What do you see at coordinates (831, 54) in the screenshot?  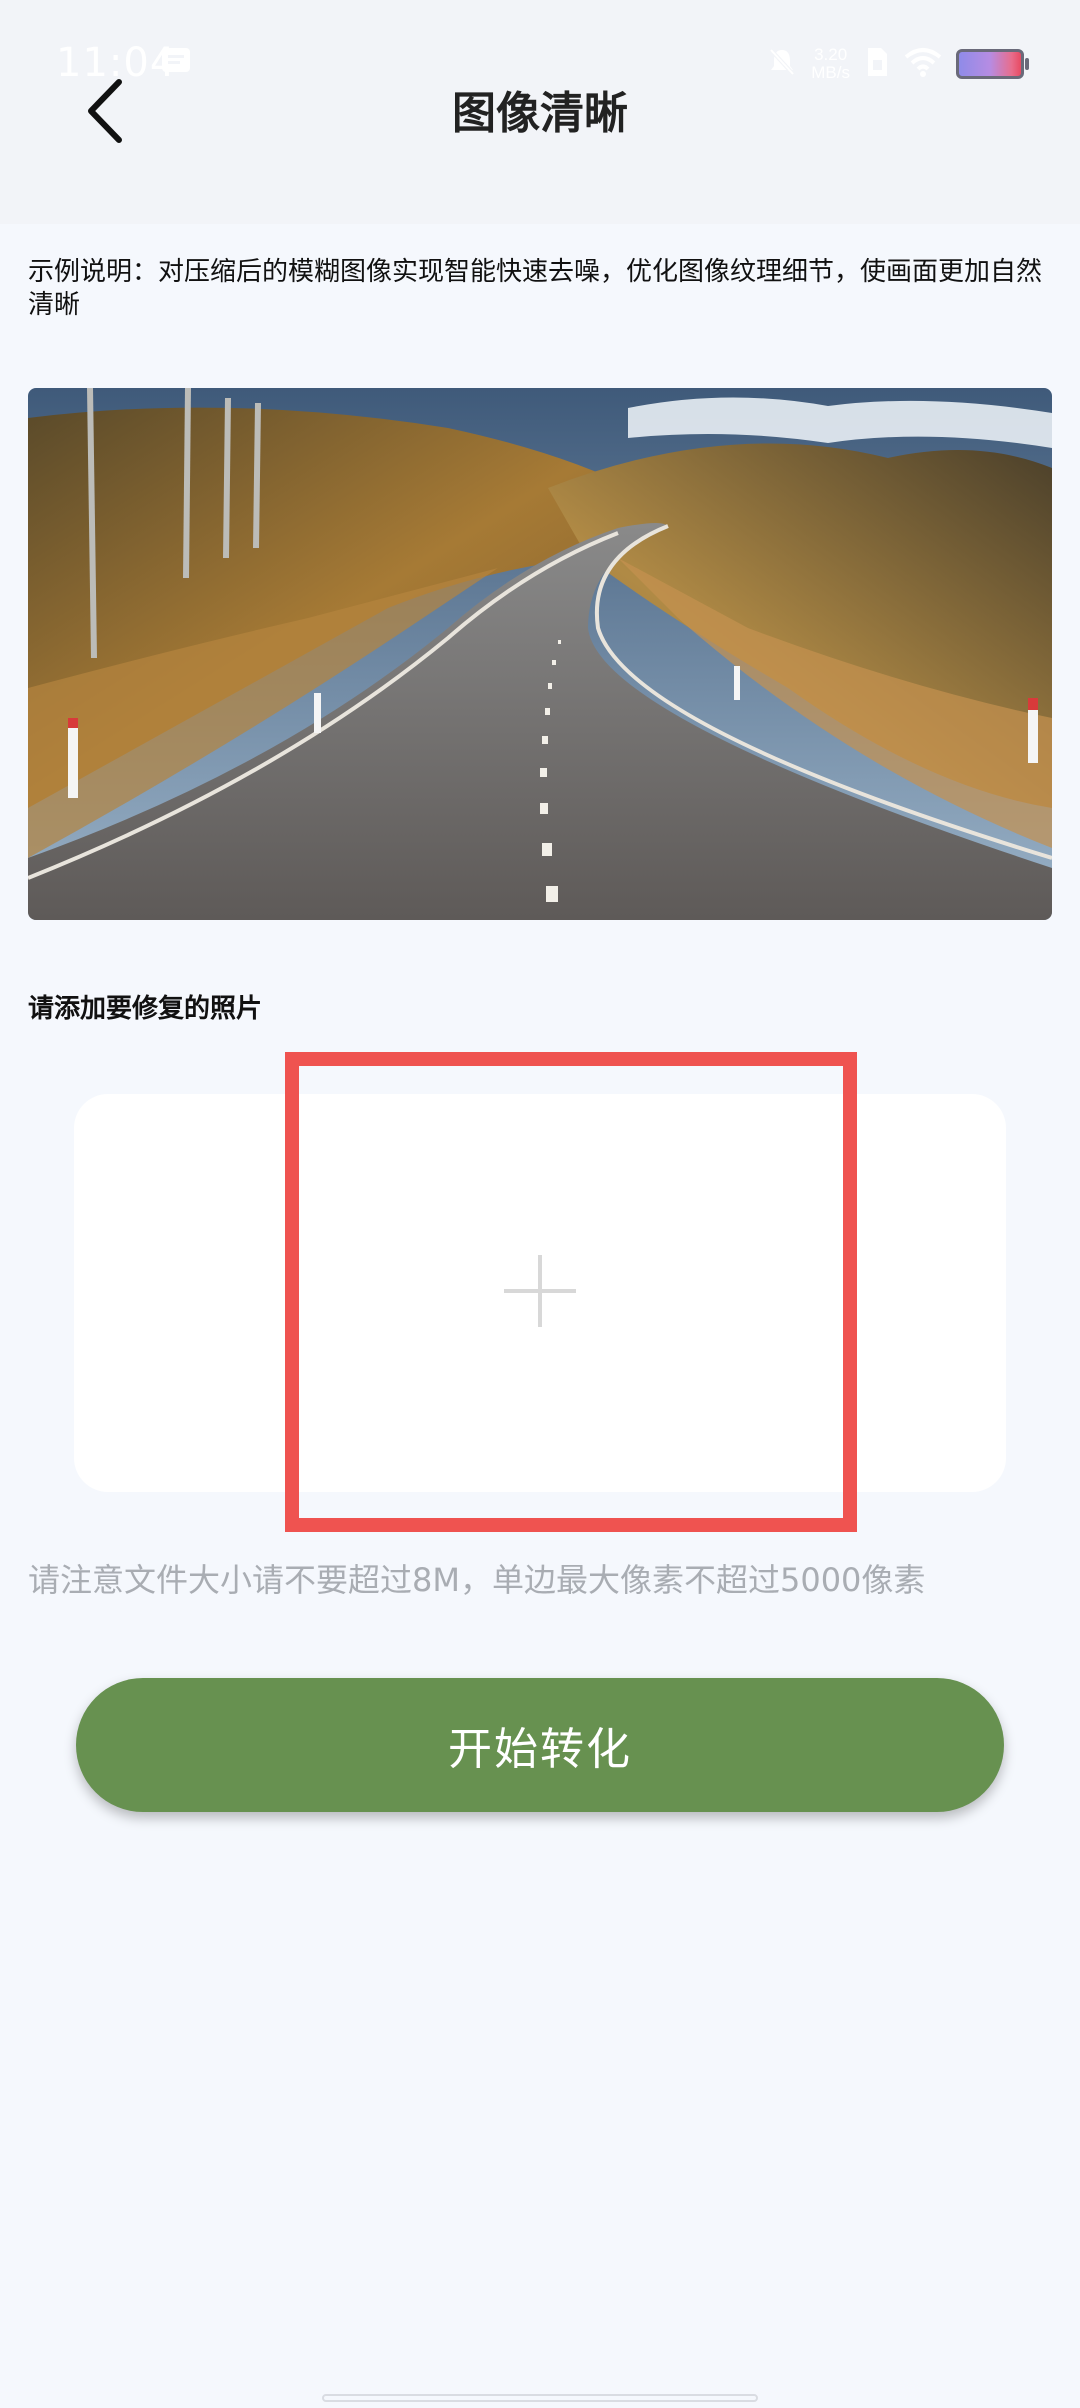 I see `network-speed-value: 3.20` at bounding box center [831, 54].